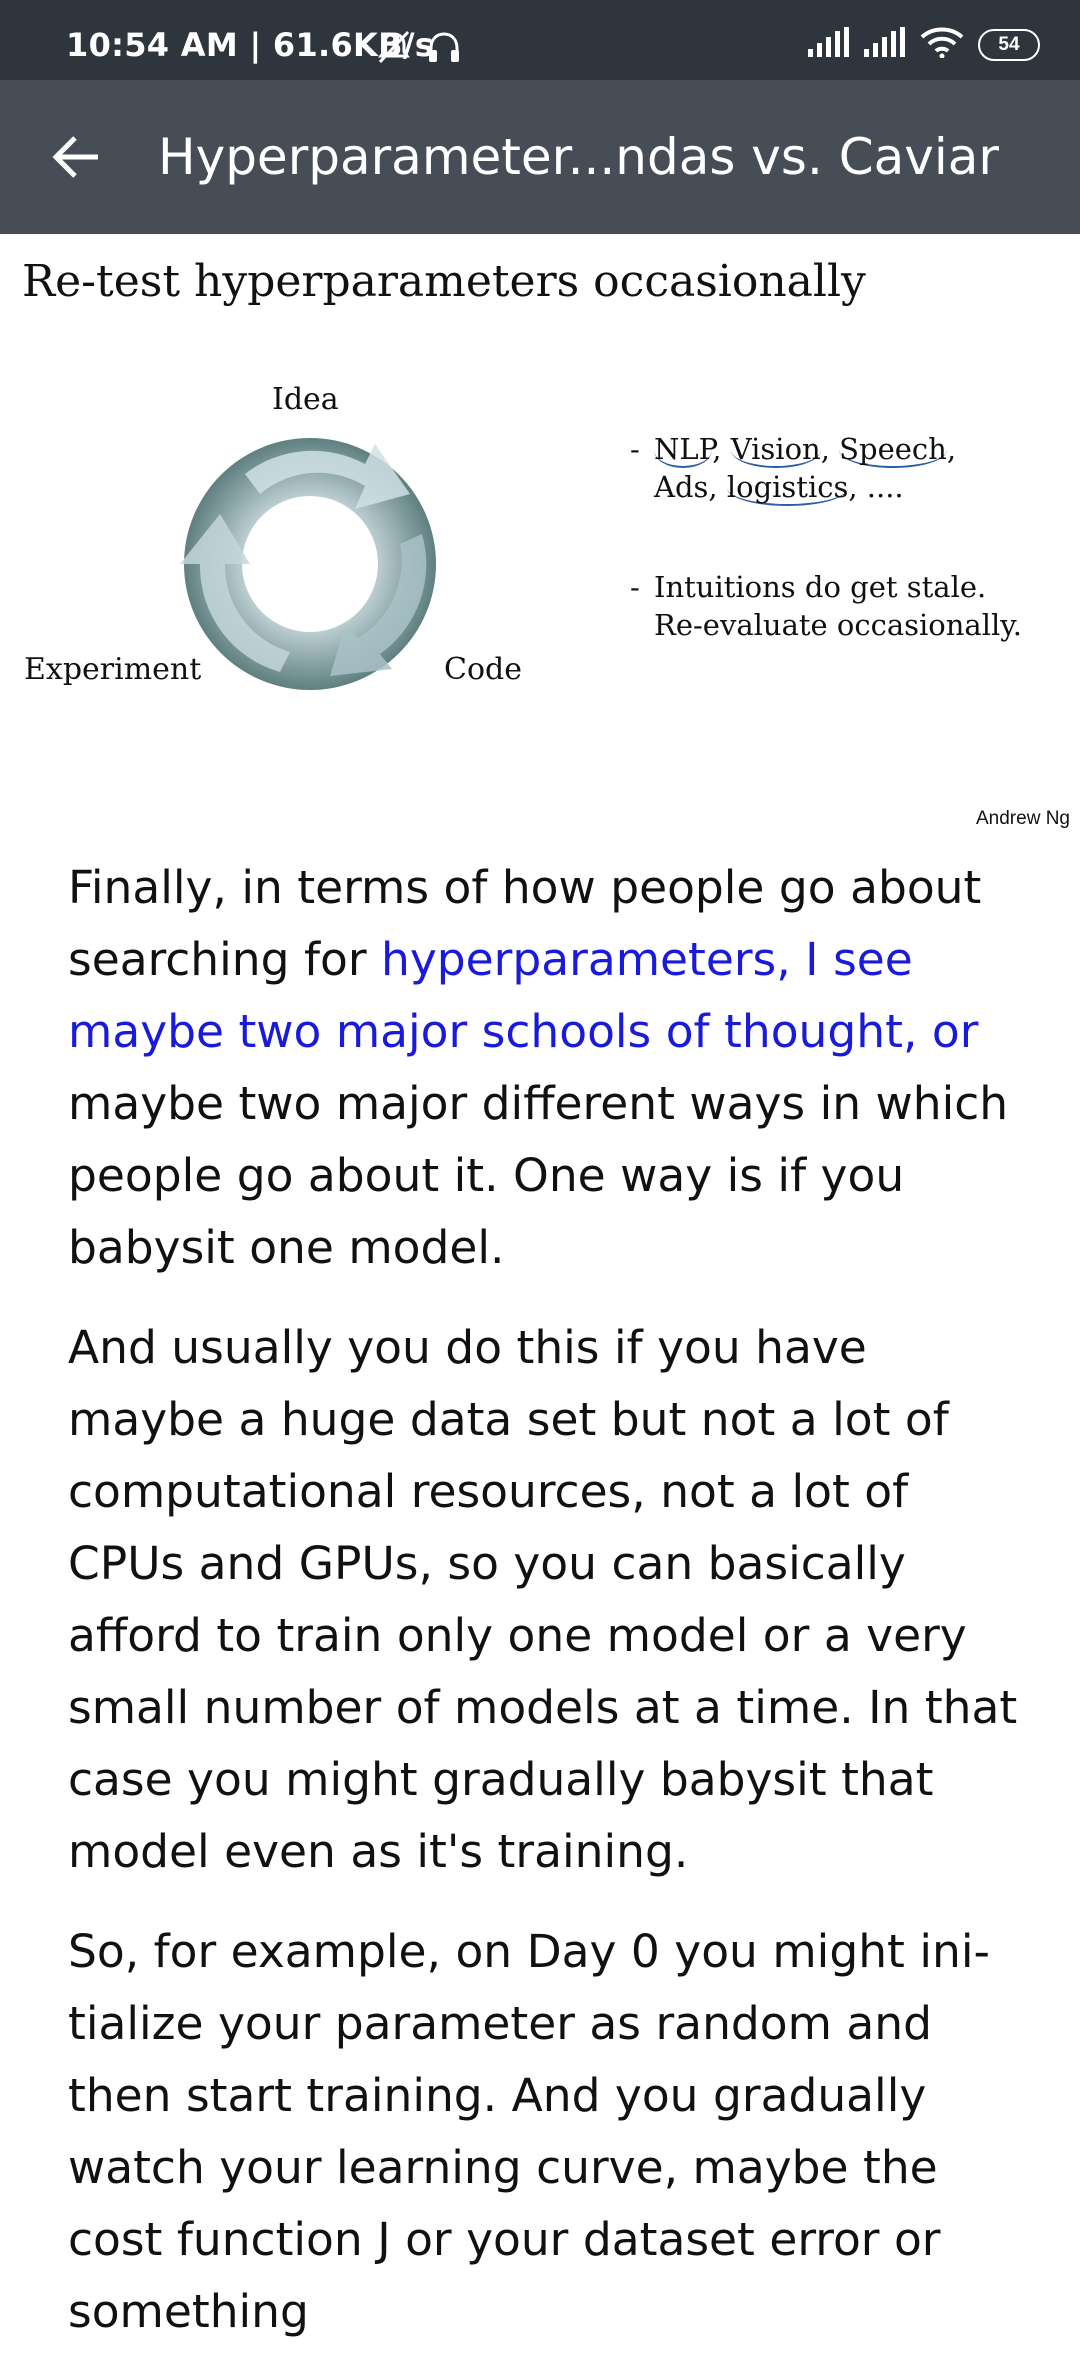 This screenshot has height=2376, width=1080. Describe the element at coordinates (483, 669) in the screenshot. I see `cycle-label-code: Code` at that location.